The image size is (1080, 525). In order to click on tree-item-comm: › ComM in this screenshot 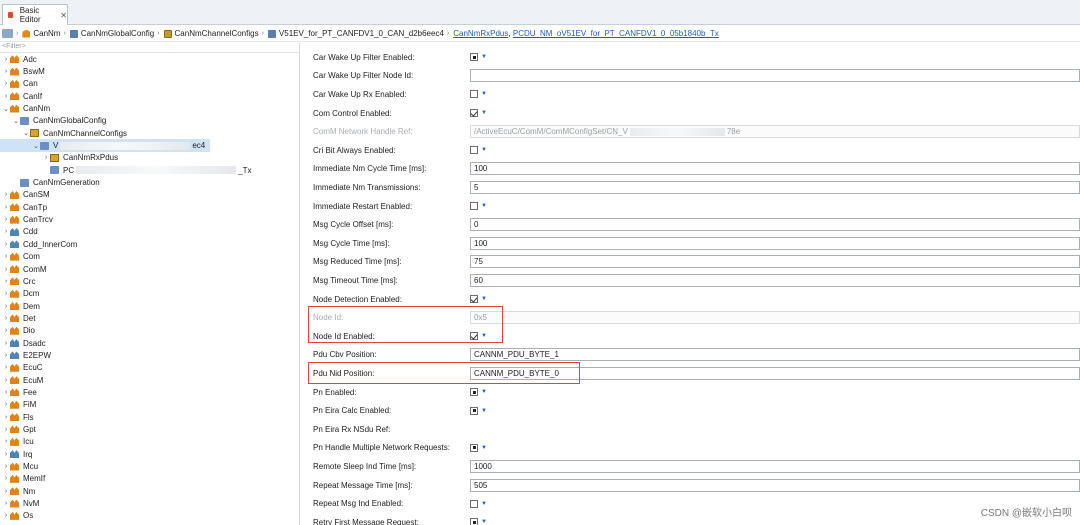, I will do `click(149, 269)`.